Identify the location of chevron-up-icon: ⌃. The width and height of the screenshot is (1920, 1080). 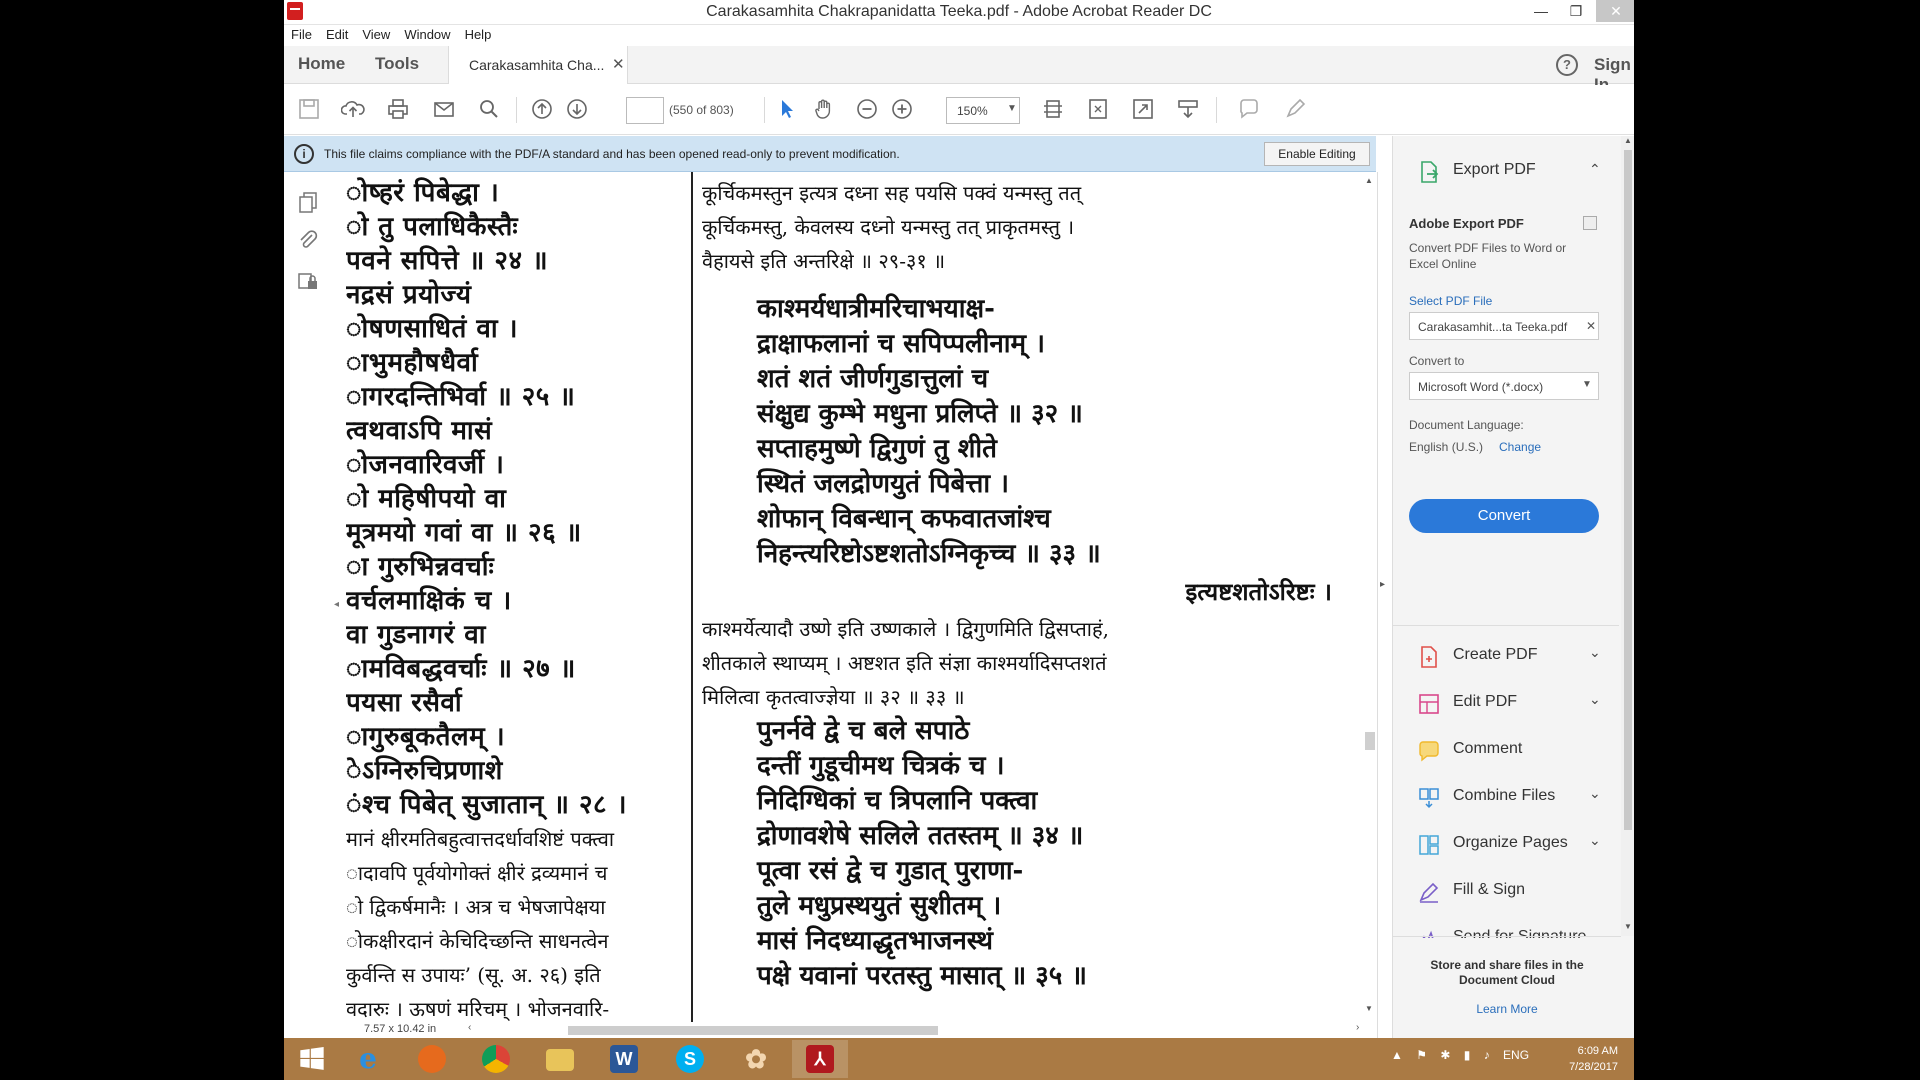
(1595, 169).